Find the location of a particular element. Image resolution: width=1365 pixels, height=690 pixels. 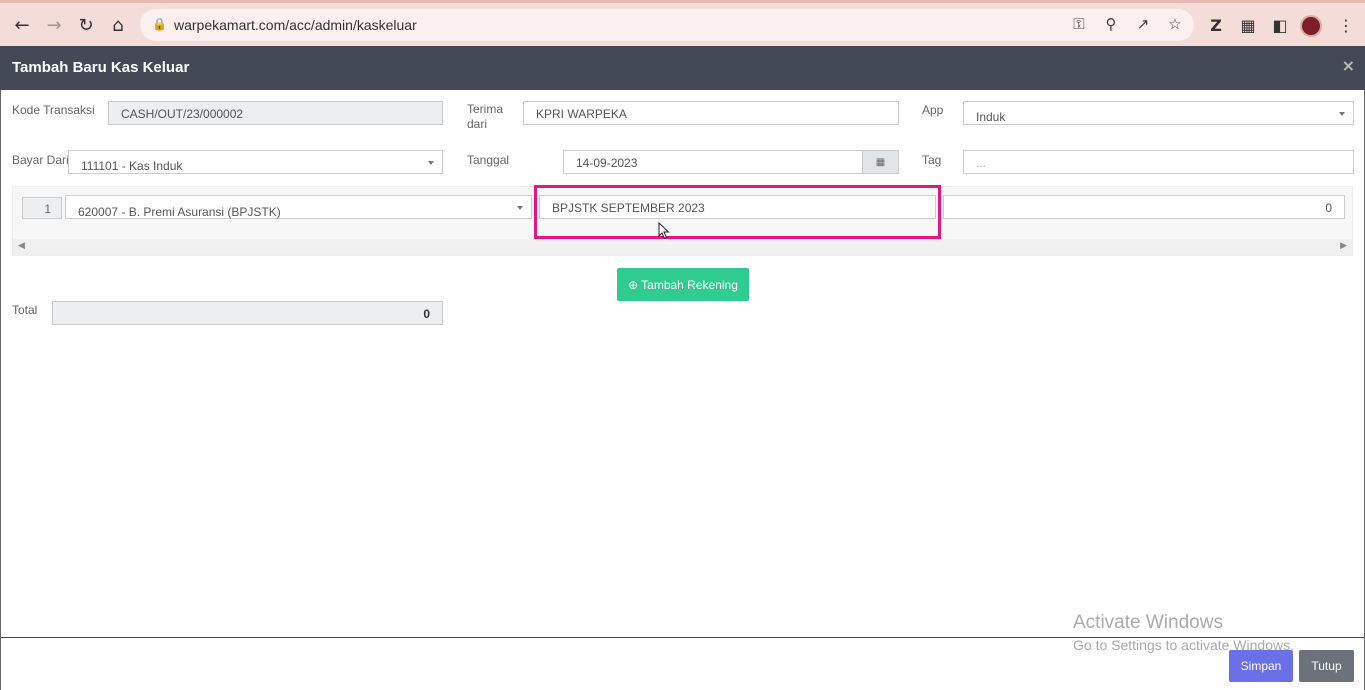

mouse-cursor-icon is located at coordinates (664, 231).